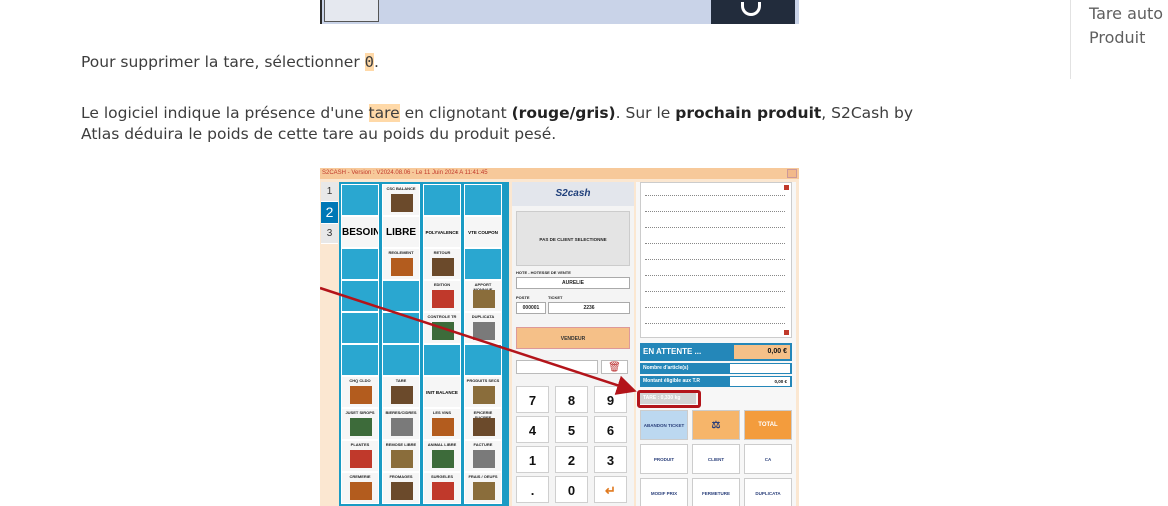 The image size is (1168, 506). I want to click on tab-1: 1, so click(329, 192).